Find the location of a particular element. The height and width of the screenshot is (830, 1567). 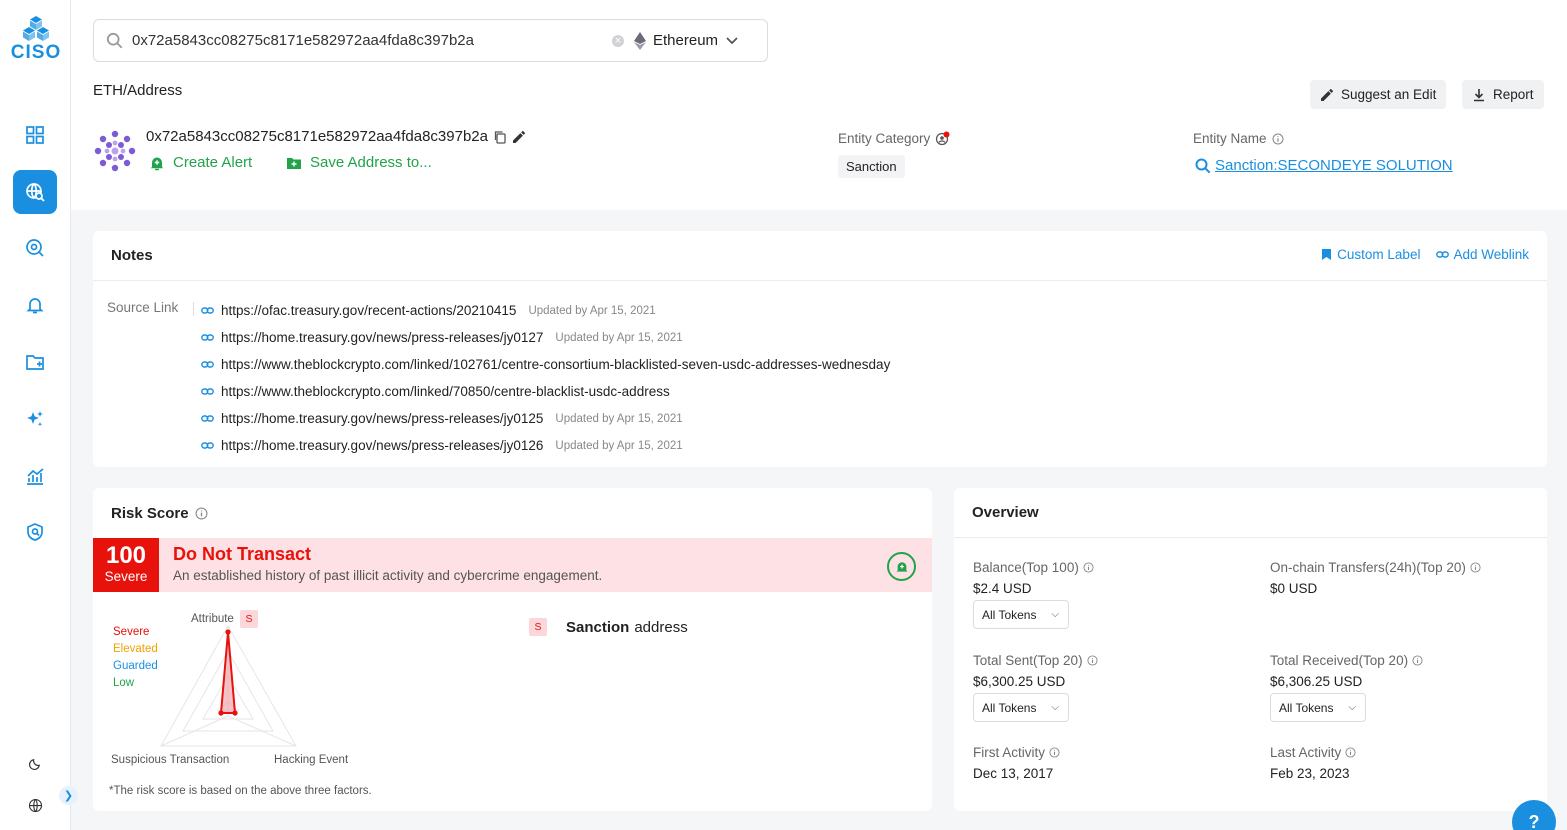

nav-address-search is located at coordinates (35, 192).